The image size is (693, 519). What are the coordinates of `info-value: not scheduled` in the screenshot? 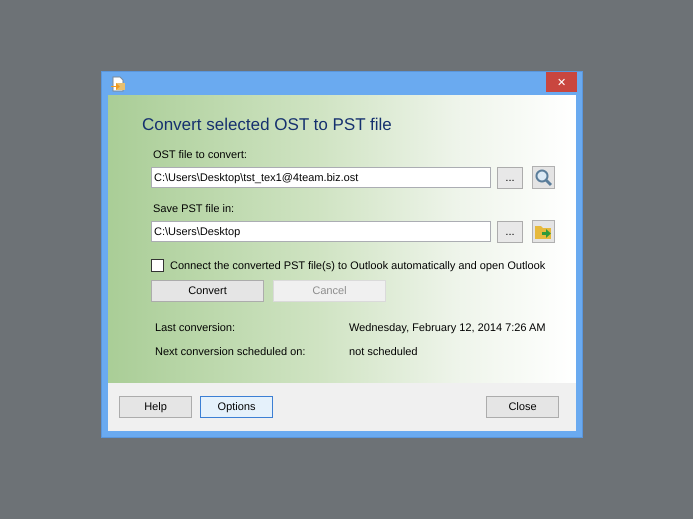 It's located at (383, 352).